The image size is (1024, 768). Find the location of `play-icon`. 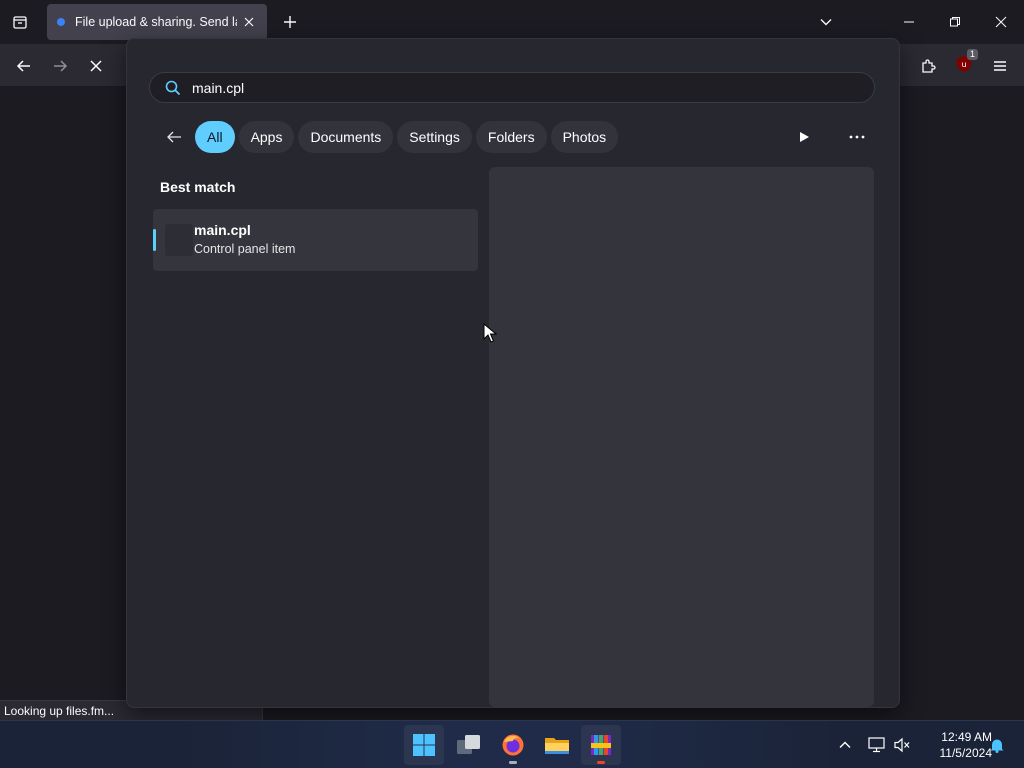

play-icon is located at coordinates (804, 137).